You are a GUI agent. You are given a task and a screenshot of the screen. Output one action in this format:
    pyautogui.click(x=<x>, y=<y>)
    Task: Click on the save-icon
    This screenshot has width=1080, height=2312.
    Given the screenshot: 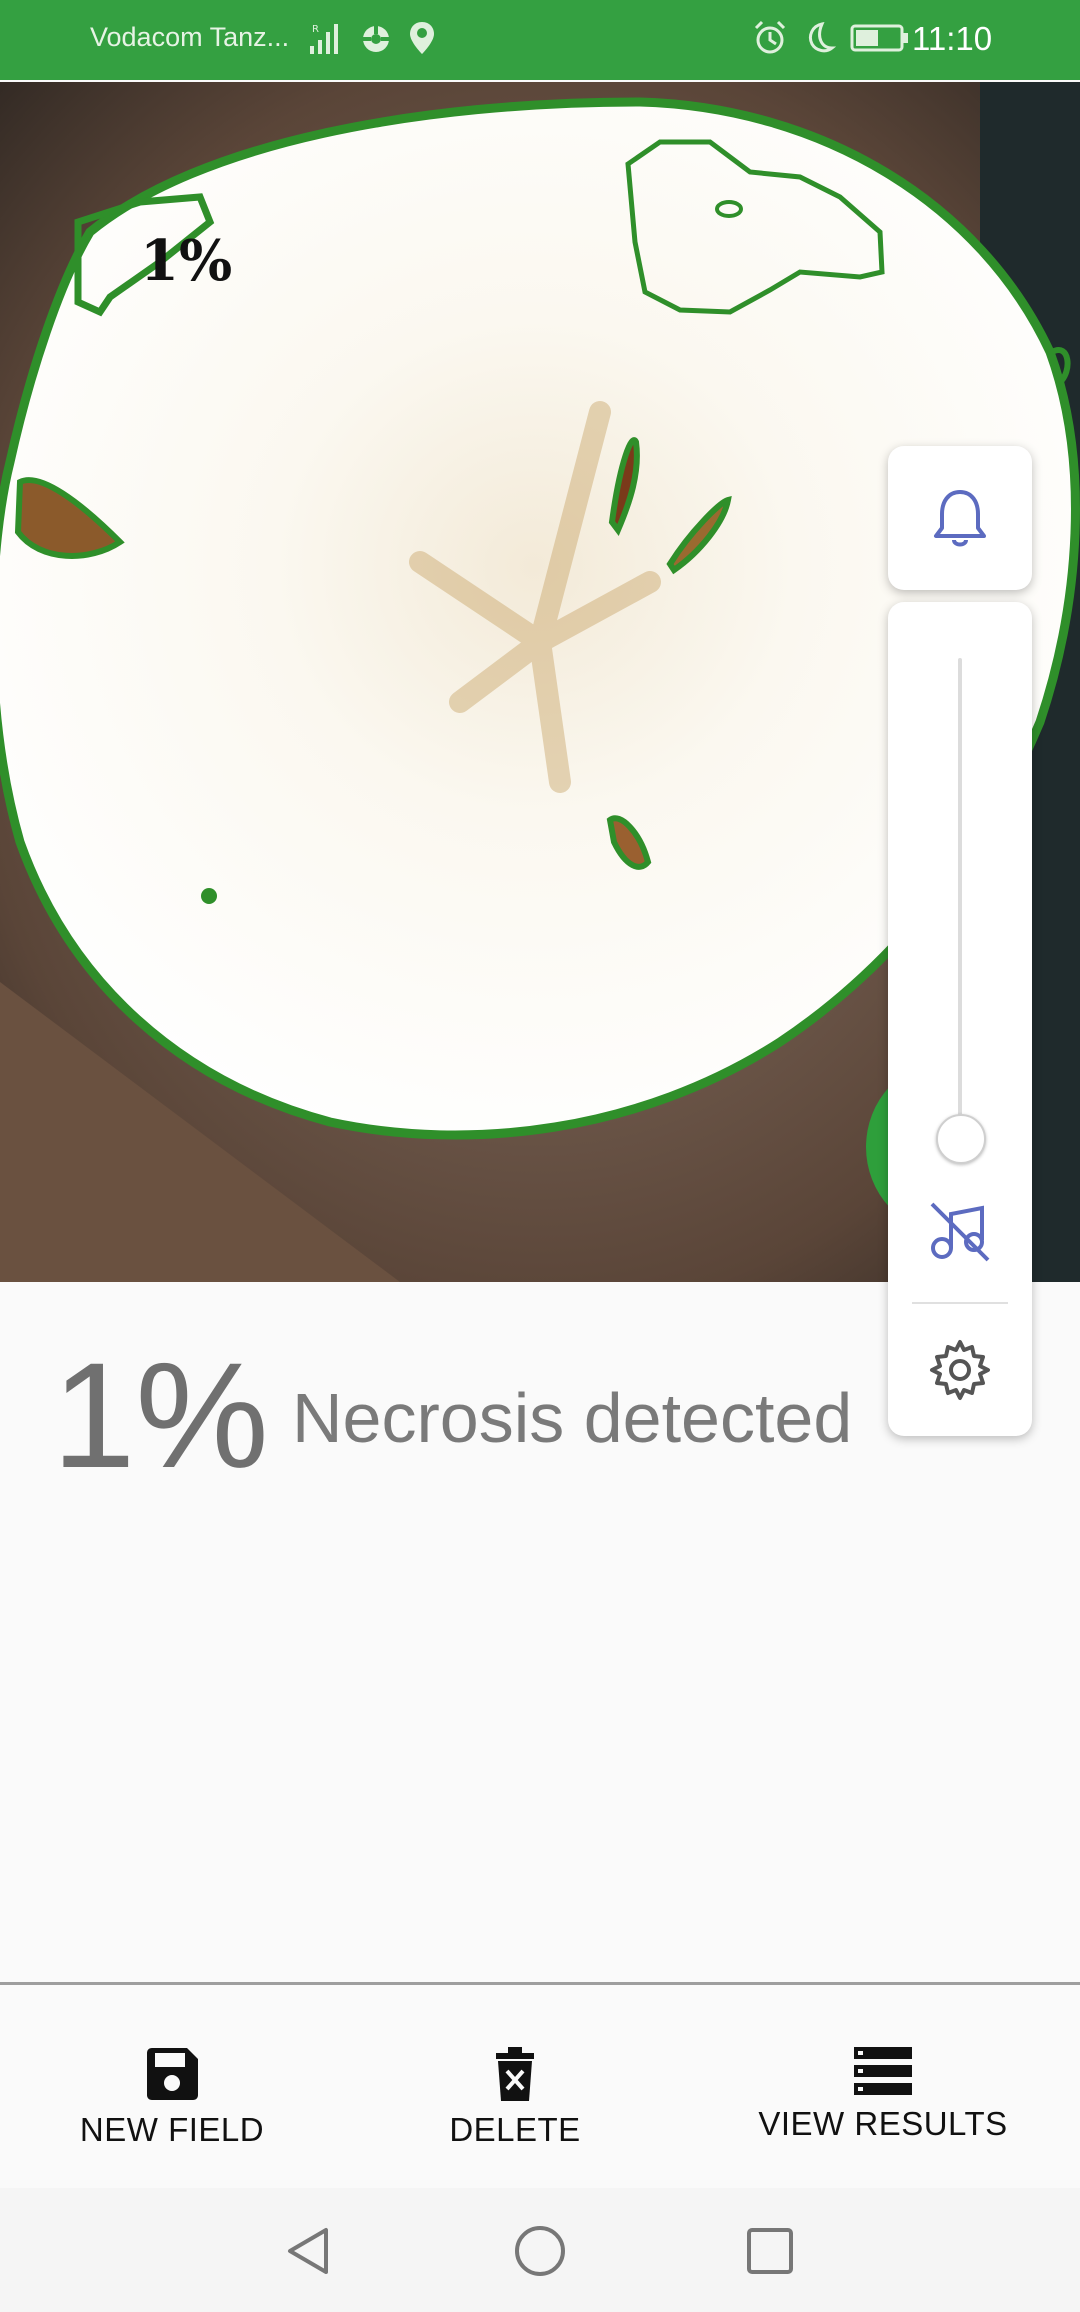 What is the action you would take?
    pyautogui.click(x=172, y=2074)
    